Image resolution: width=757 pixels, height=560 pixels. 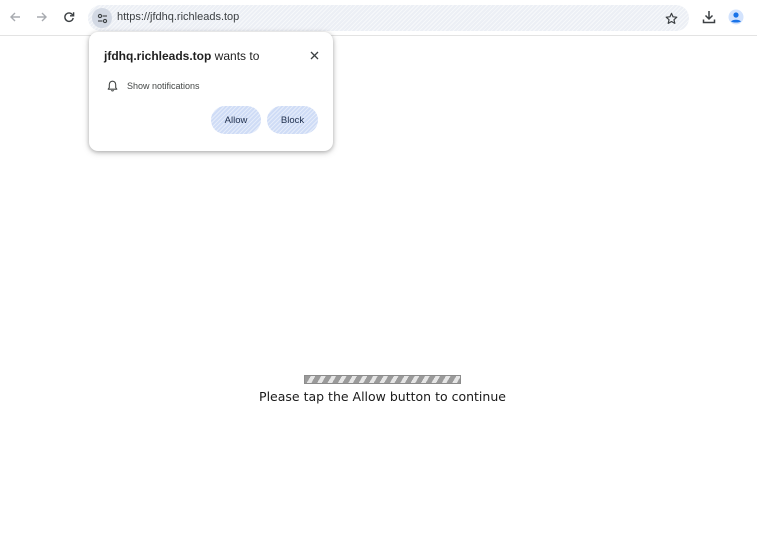 I want to click on close-icon, so click(x=314, y=55).